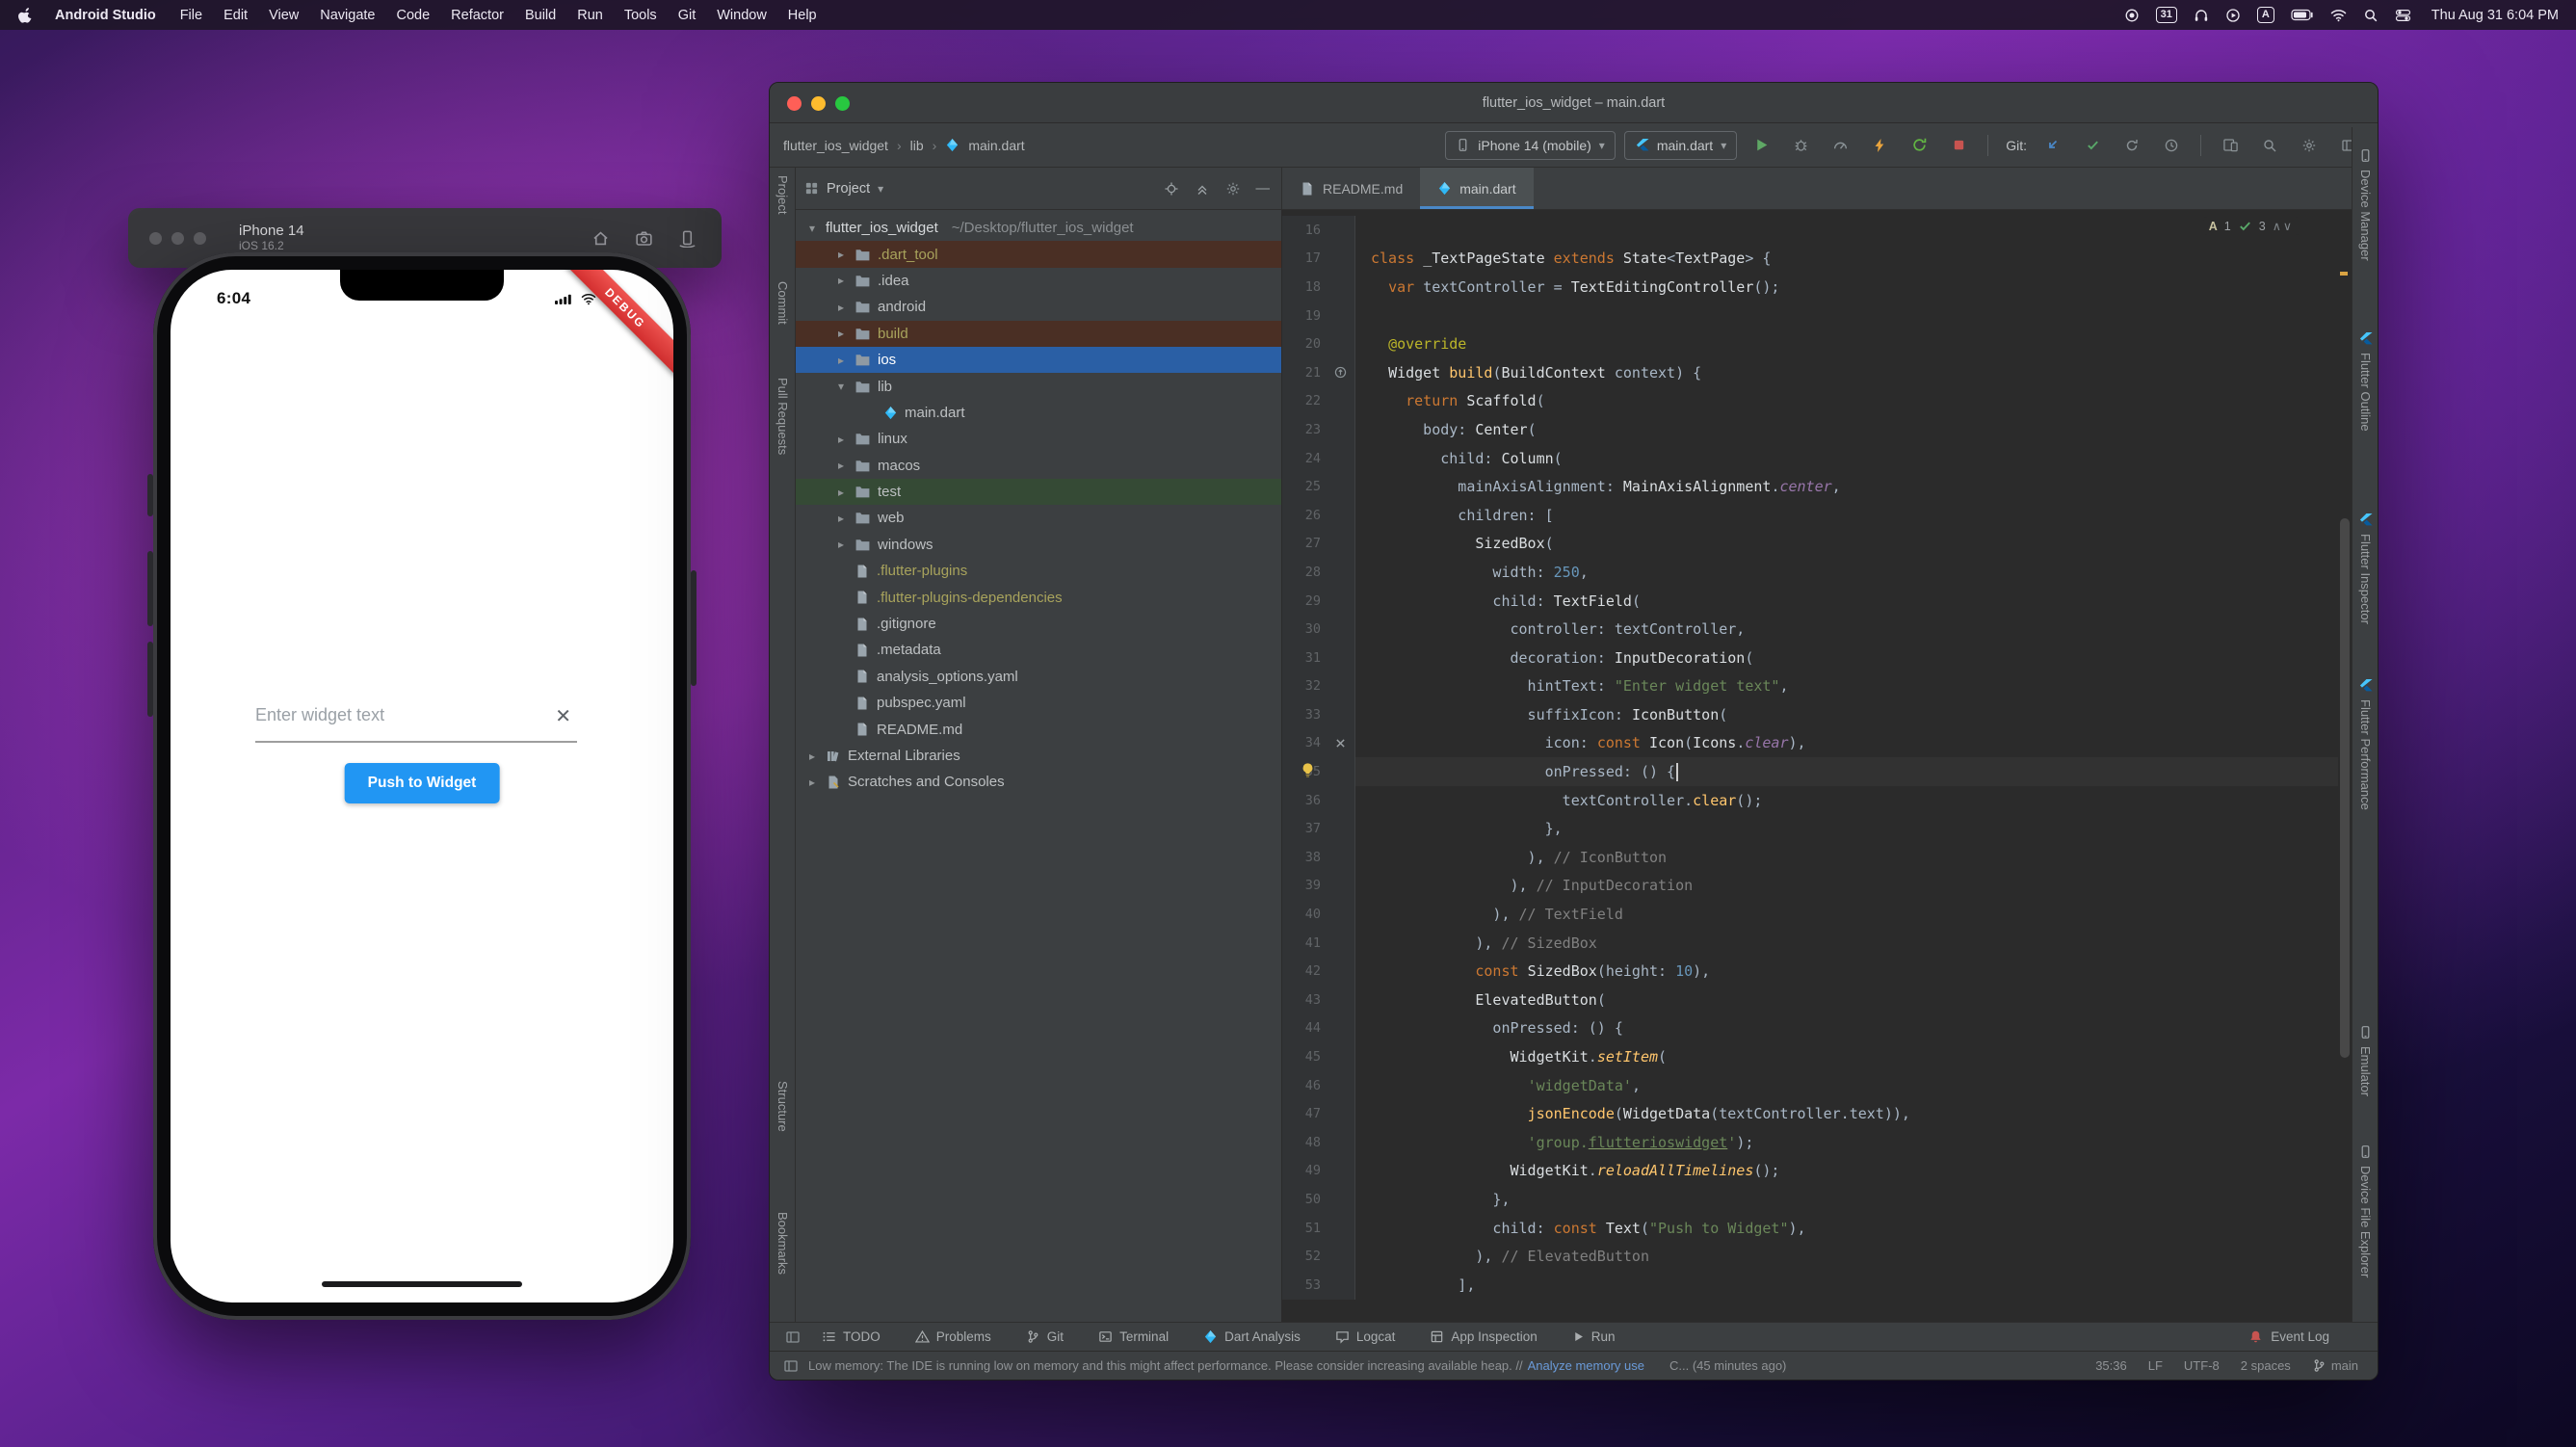  I want to click on maximize-window-icon, so click(842, 103).